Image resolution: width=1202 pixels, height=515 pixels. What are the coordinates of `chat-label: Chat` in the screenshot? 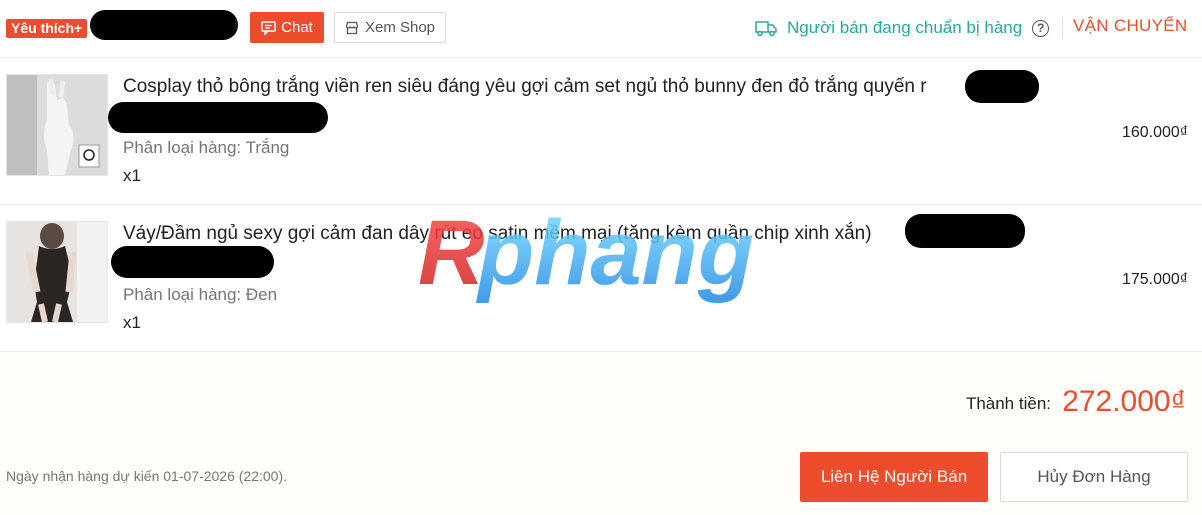 It's located at (297, 27).